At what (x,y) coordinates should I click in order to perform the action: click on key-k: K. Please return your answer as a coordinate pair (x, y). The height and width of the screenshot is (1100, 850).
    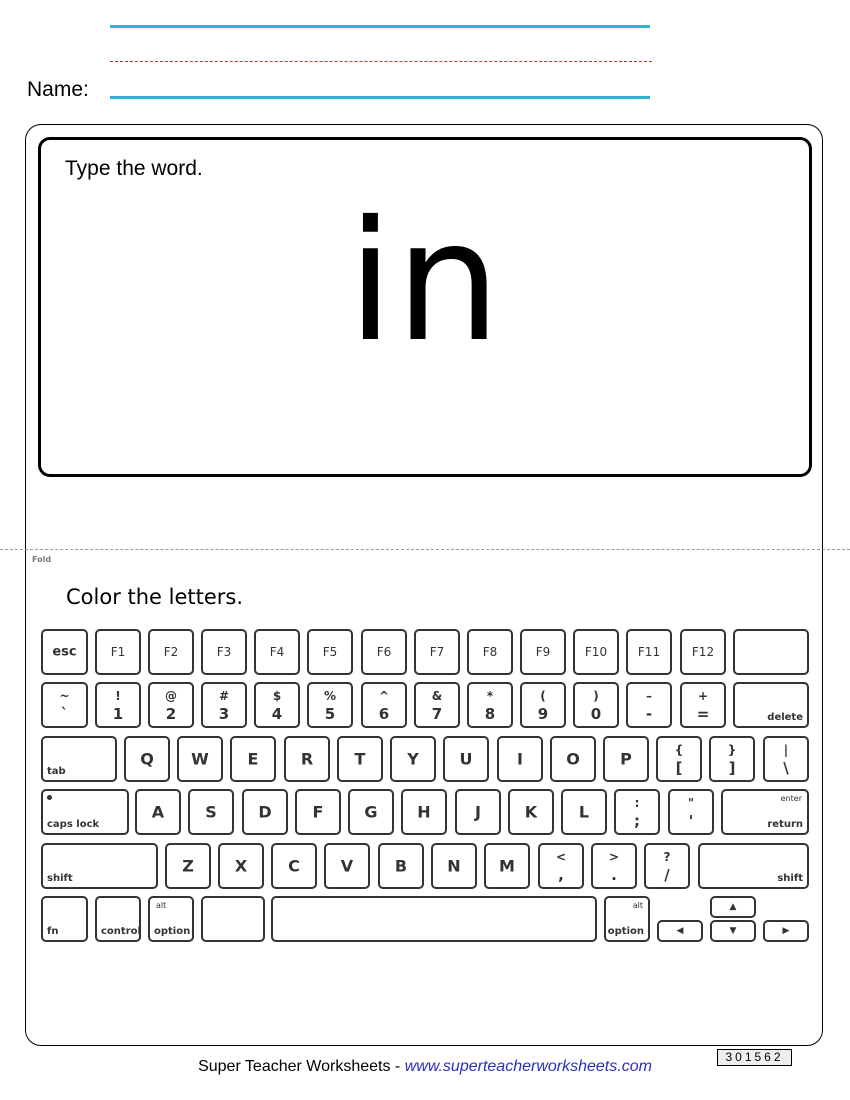
    Looking at the image, I should click on (531, 812).